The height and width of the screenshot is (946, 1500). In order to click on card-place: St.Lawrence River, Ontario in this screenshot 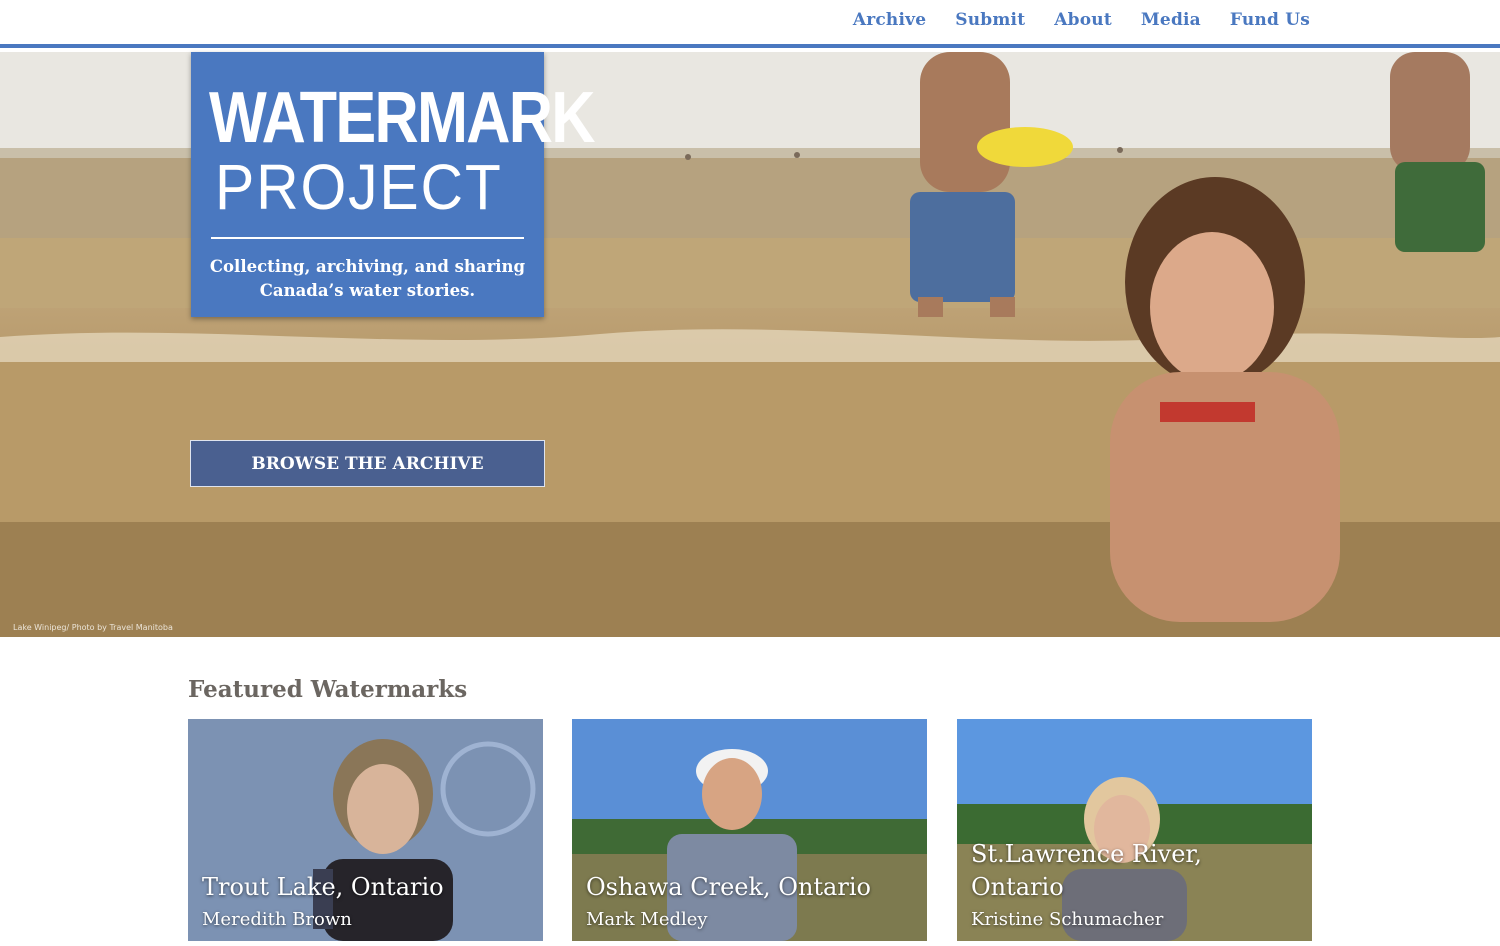, I will do `click(1086, 870)`.